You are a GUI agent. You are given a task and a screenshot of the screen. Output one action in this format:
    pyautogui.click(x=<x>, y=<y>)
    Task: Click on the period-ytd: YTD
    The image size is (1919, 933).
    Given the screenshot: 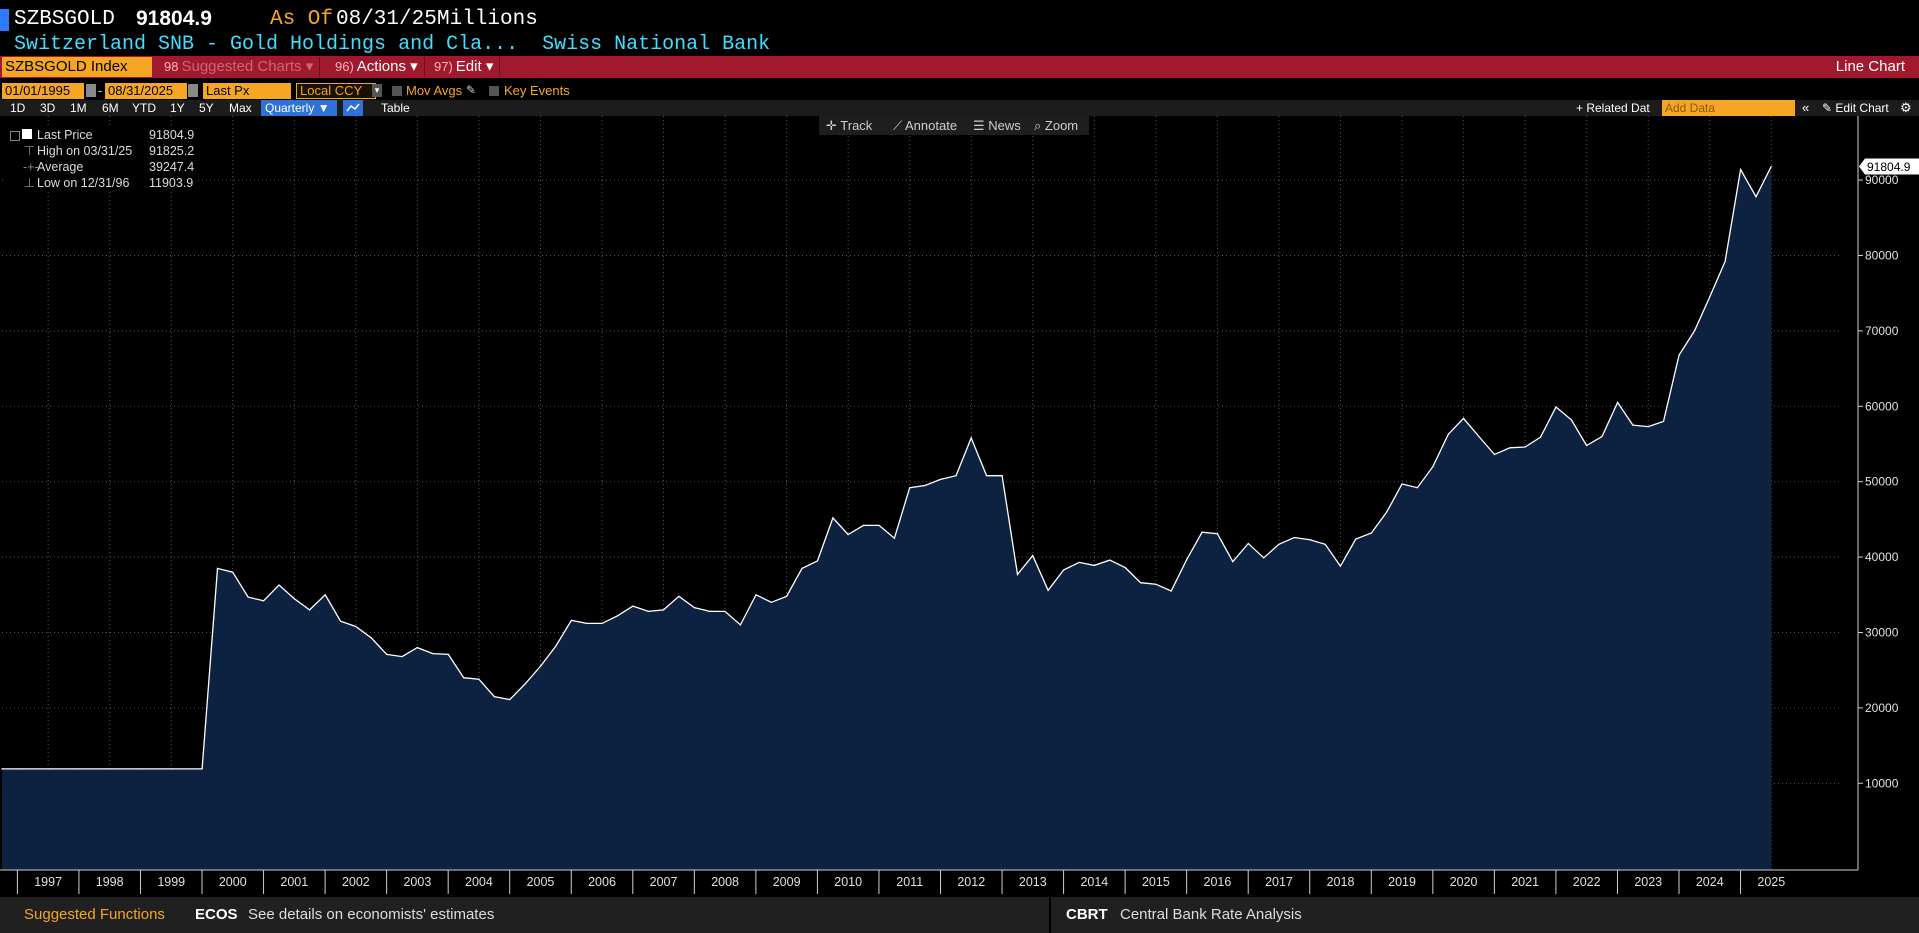 What is the action you would take?
    pyautogui.click(x=144, y=108)
    